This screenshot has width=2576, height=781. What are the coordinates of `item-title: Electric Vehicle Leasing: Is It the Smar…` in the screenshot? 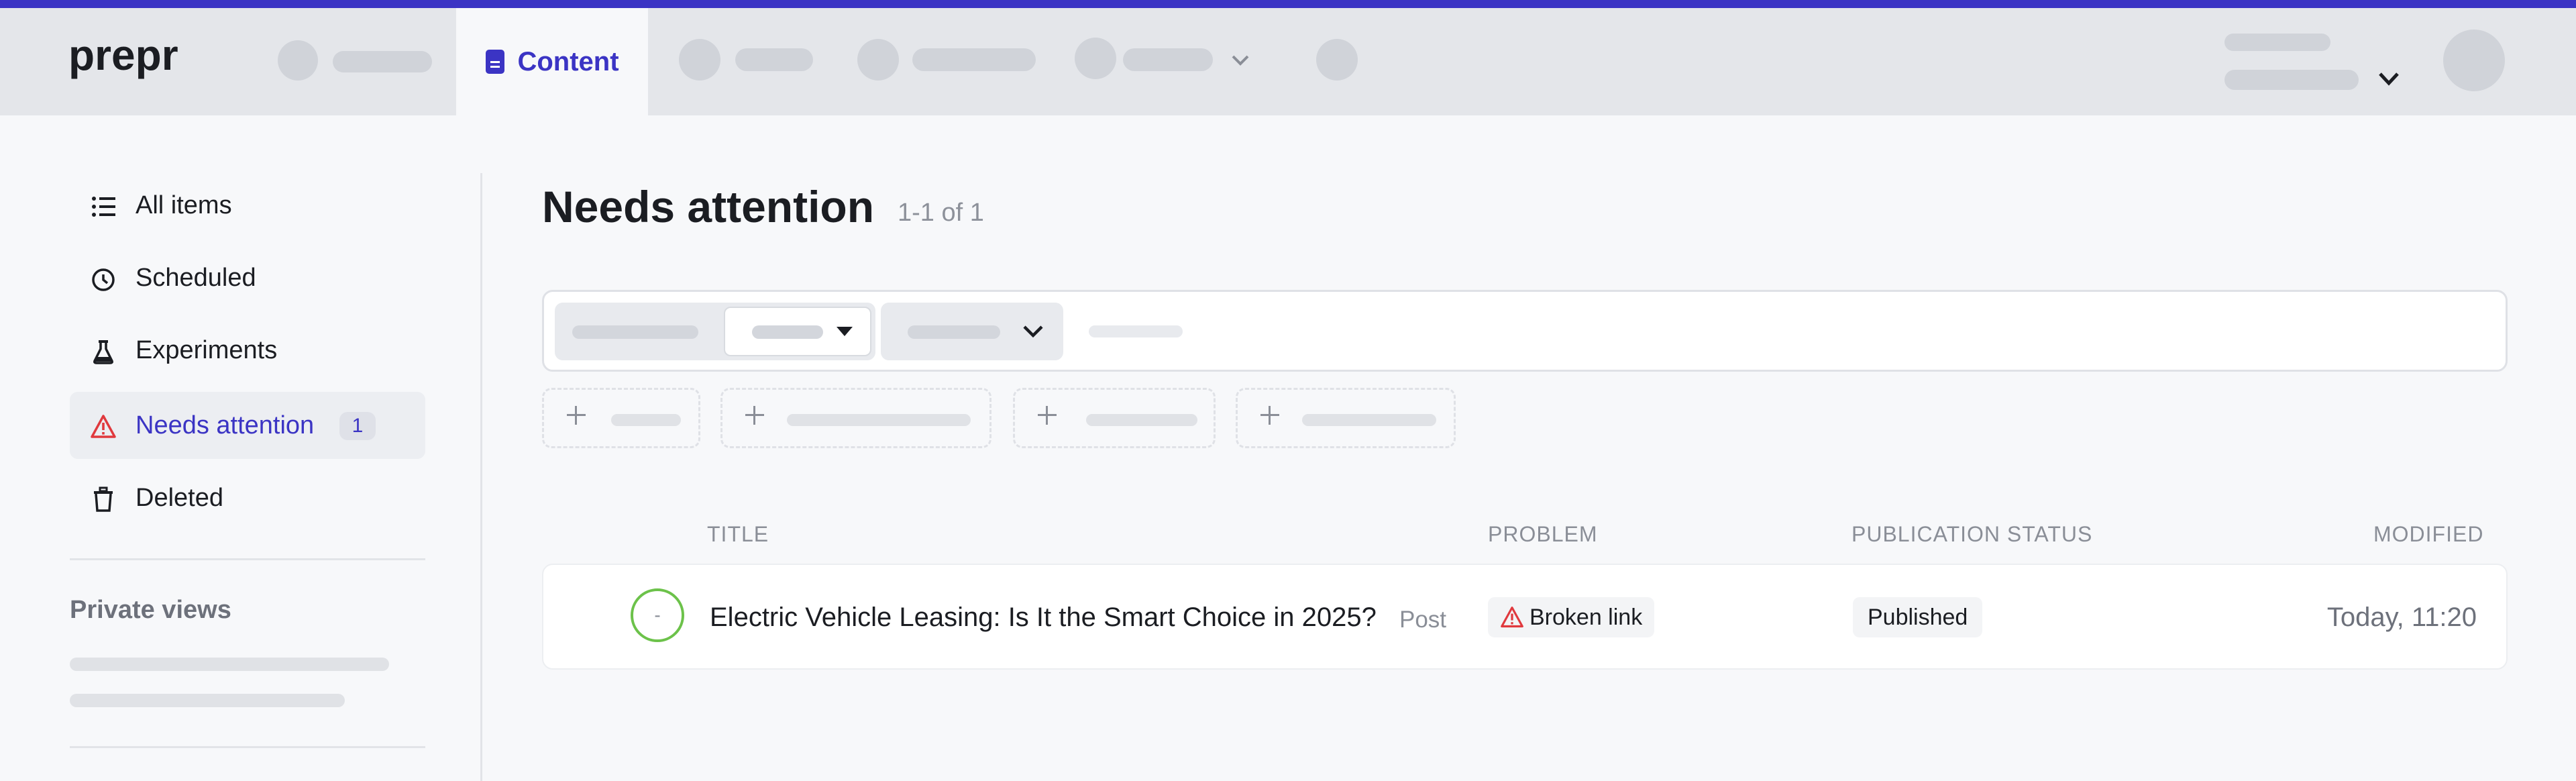 It's located at (1043, 618).